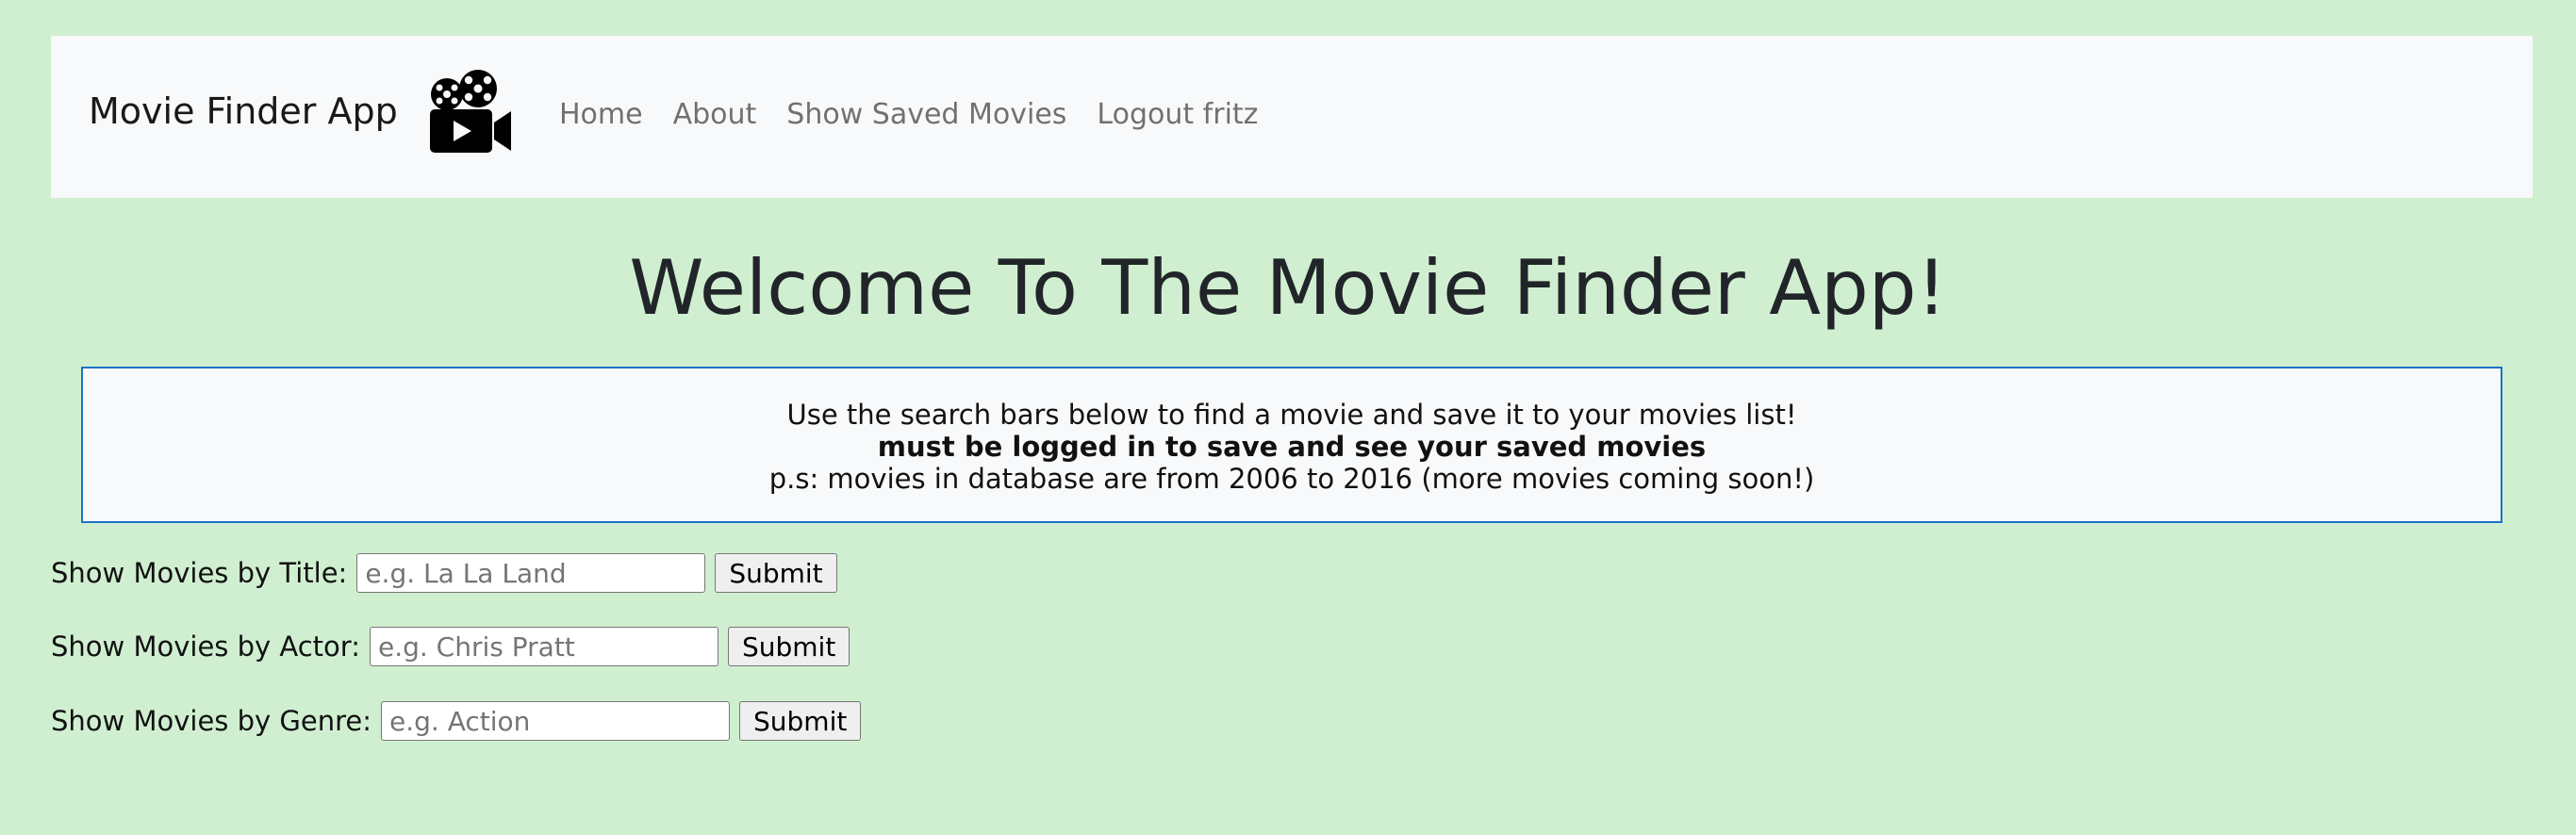  Describe the element at coordinates (788, 646) in the screenshot. I see `actor-submit-button: Submit` at that location.